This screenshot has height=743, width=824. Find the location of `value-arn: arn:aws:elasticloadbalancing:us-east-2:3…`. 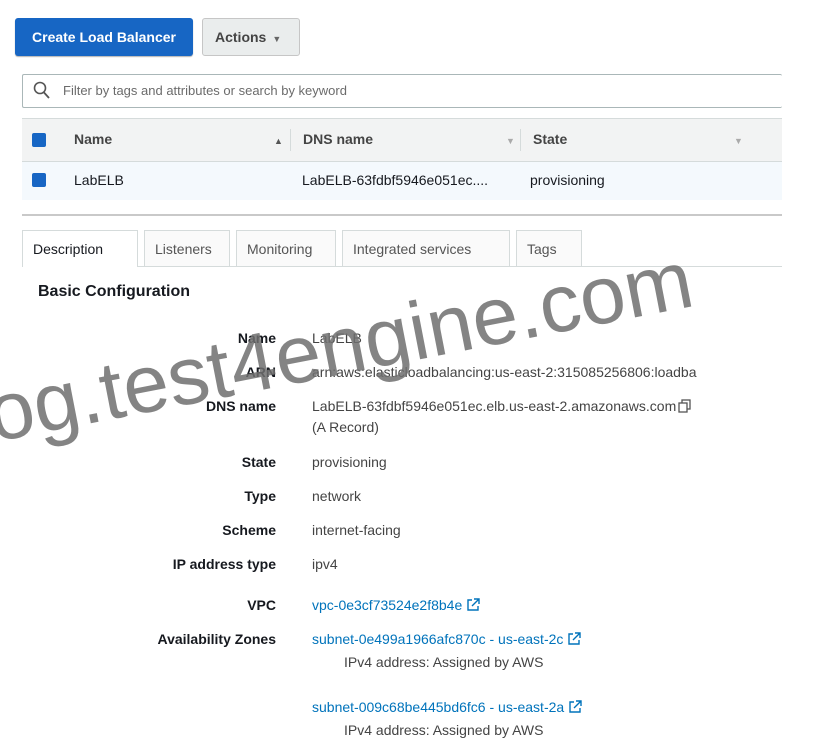

value-arn: arn:aws:elasticloadbalancing:us-east-2:3… is located at coordinates (504, 372).